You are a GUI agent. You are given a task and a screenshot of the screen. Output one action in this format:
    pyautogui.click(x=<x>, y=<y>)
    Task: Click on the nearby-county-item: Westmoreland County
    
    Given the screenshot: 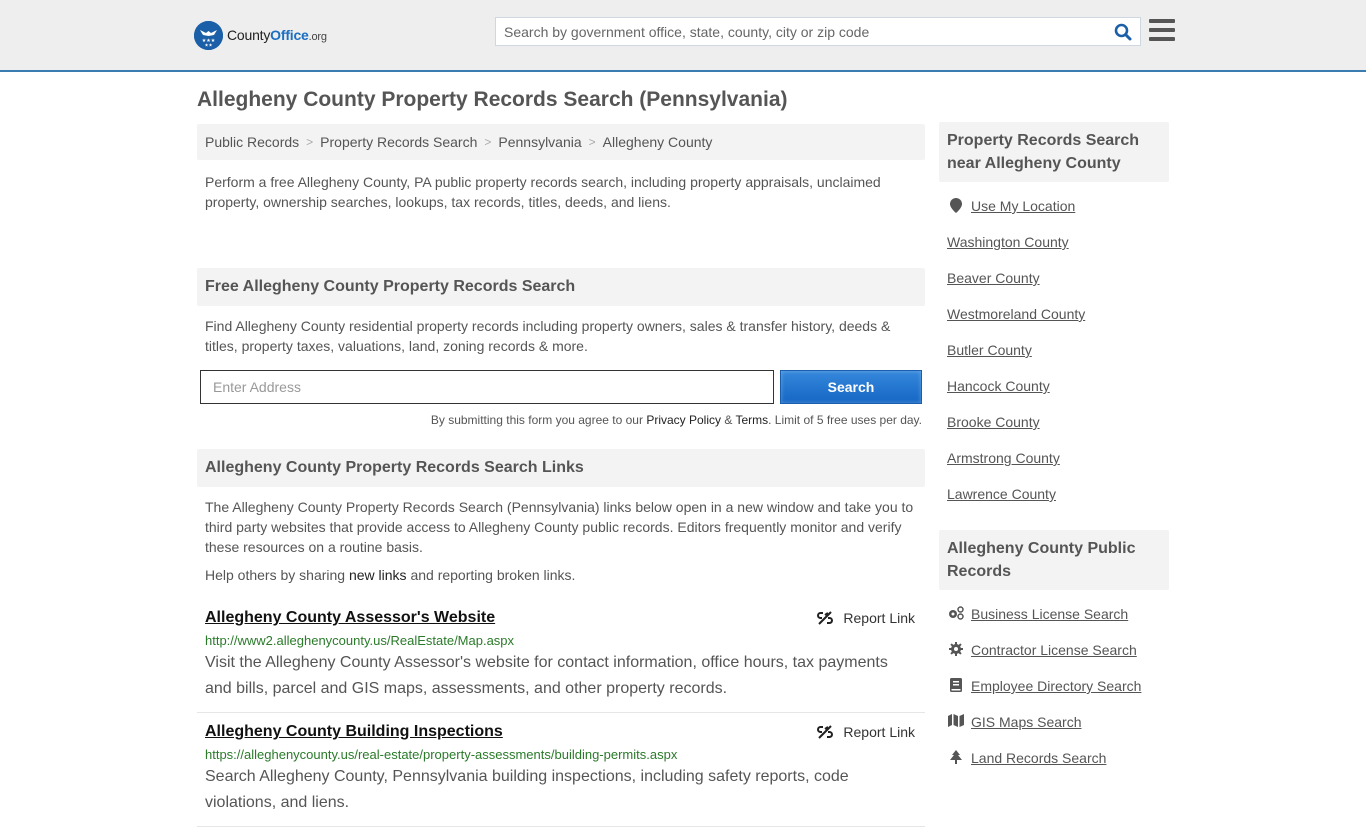 What is the action you would take?
    pyautogui.click(x=1054, y=324)
    